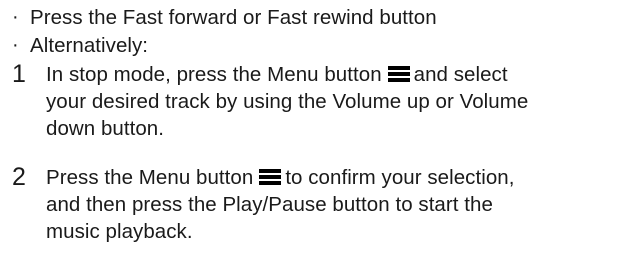 Image resolution: width=643 pixels, height=266 pixels. What do you see at coordinates (89, 45) in the screenshot?
I see `bullet-item-alternatively: Alternatively:` at bounding box center [89, 45].